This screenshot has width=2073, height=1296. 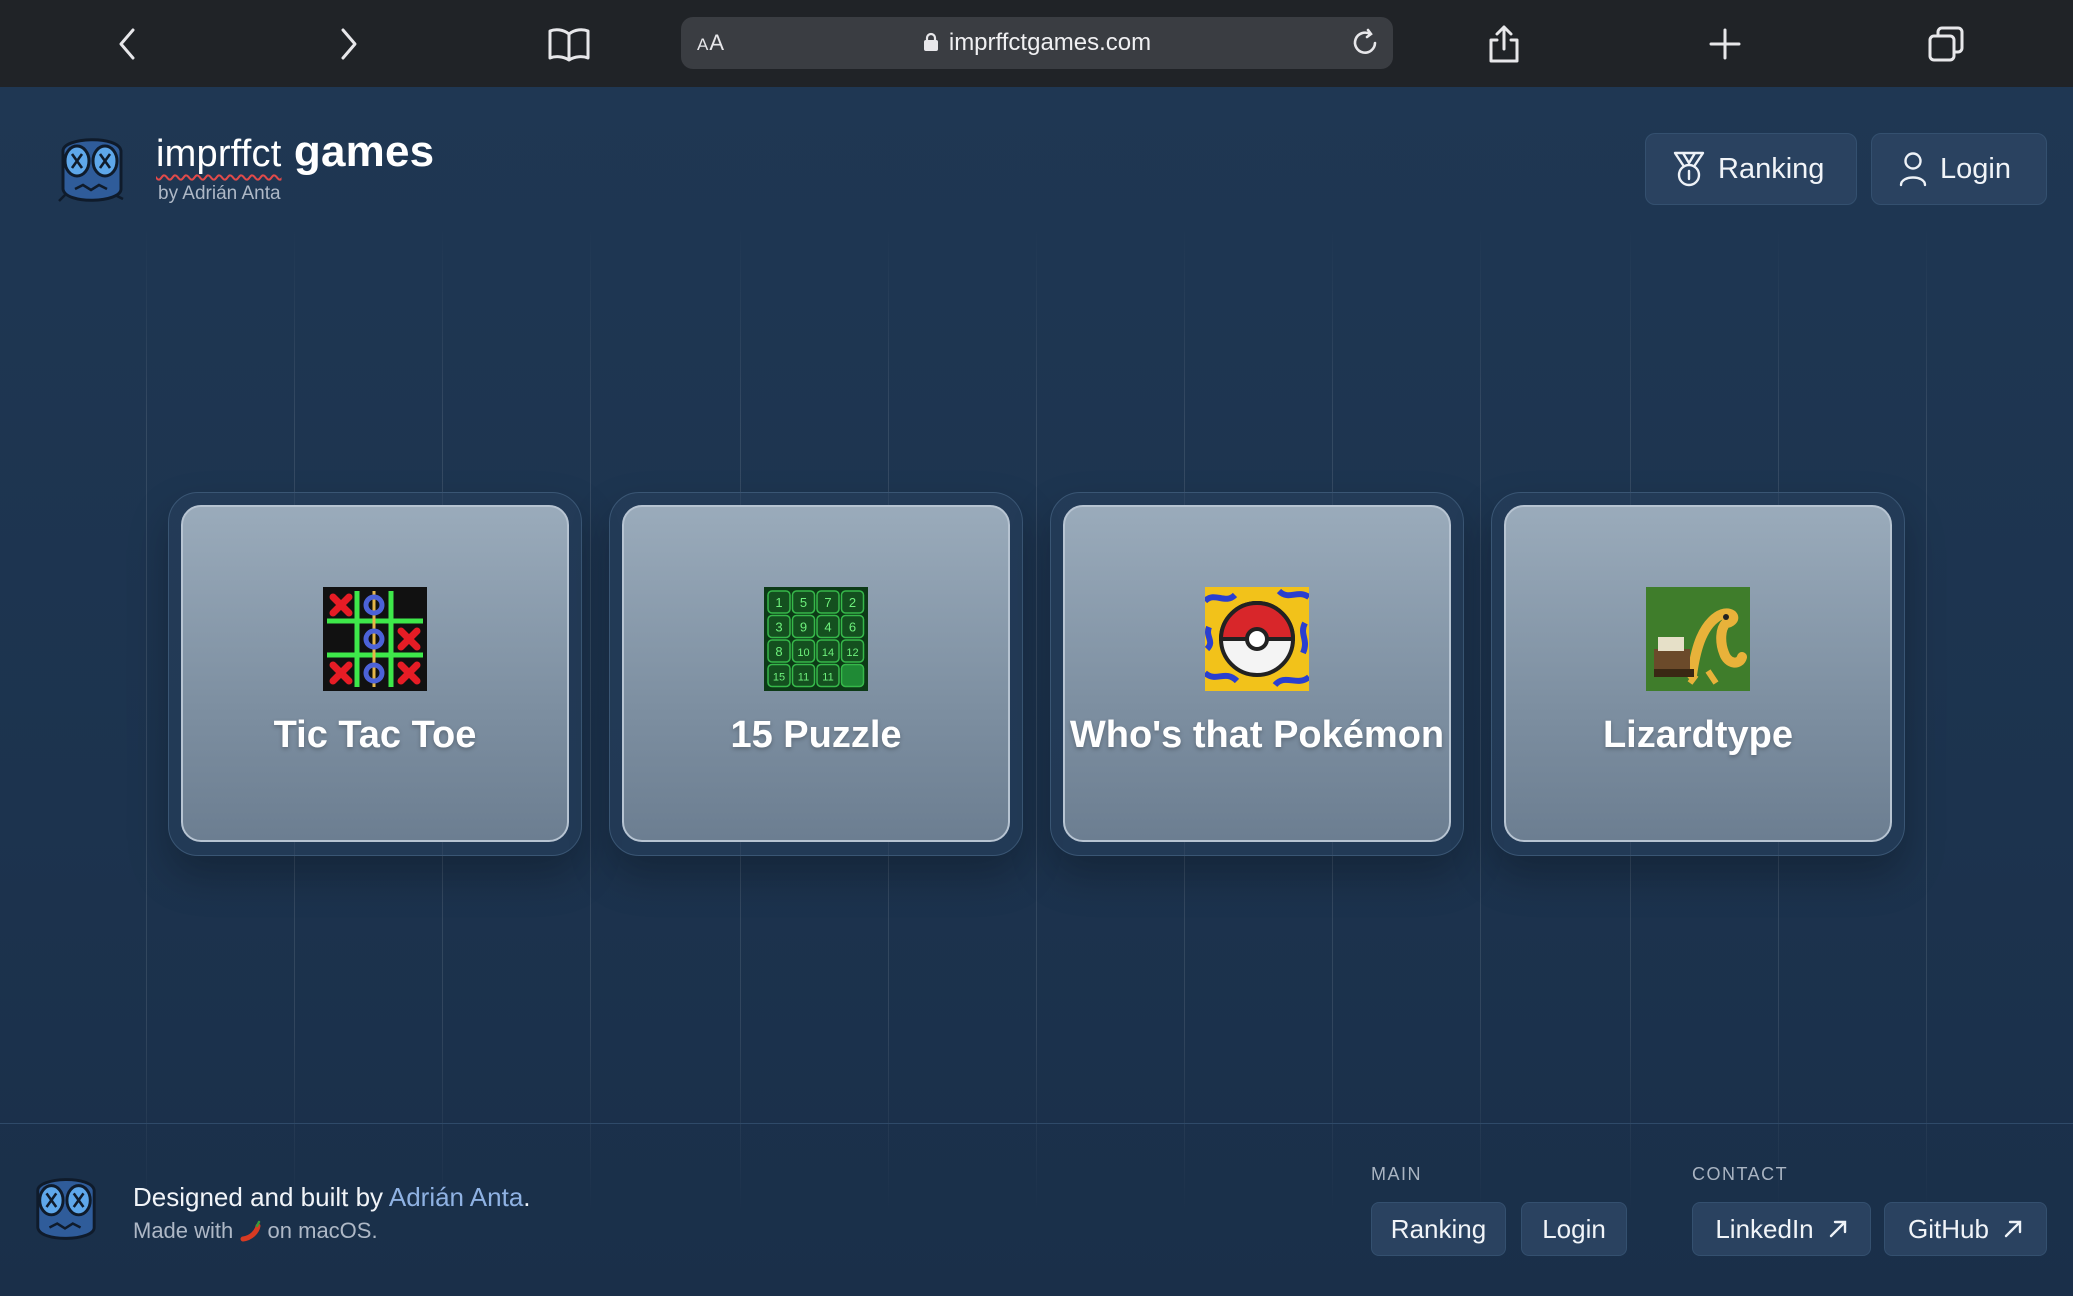 I want to click on puzzle-tile-number: 2, so click(x=852, y=602).